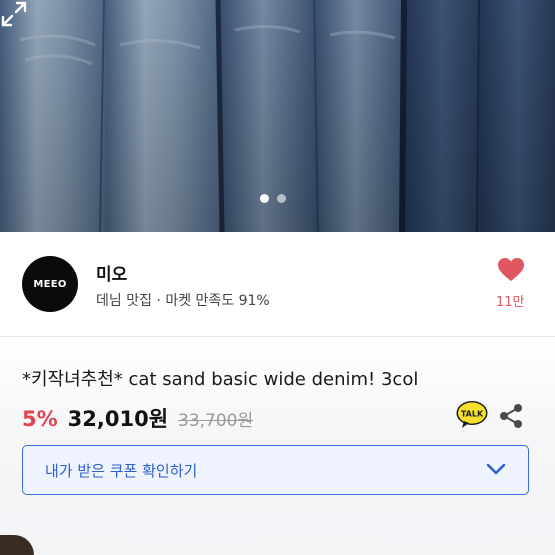  I want to click on share-icon, so click(511, 416).